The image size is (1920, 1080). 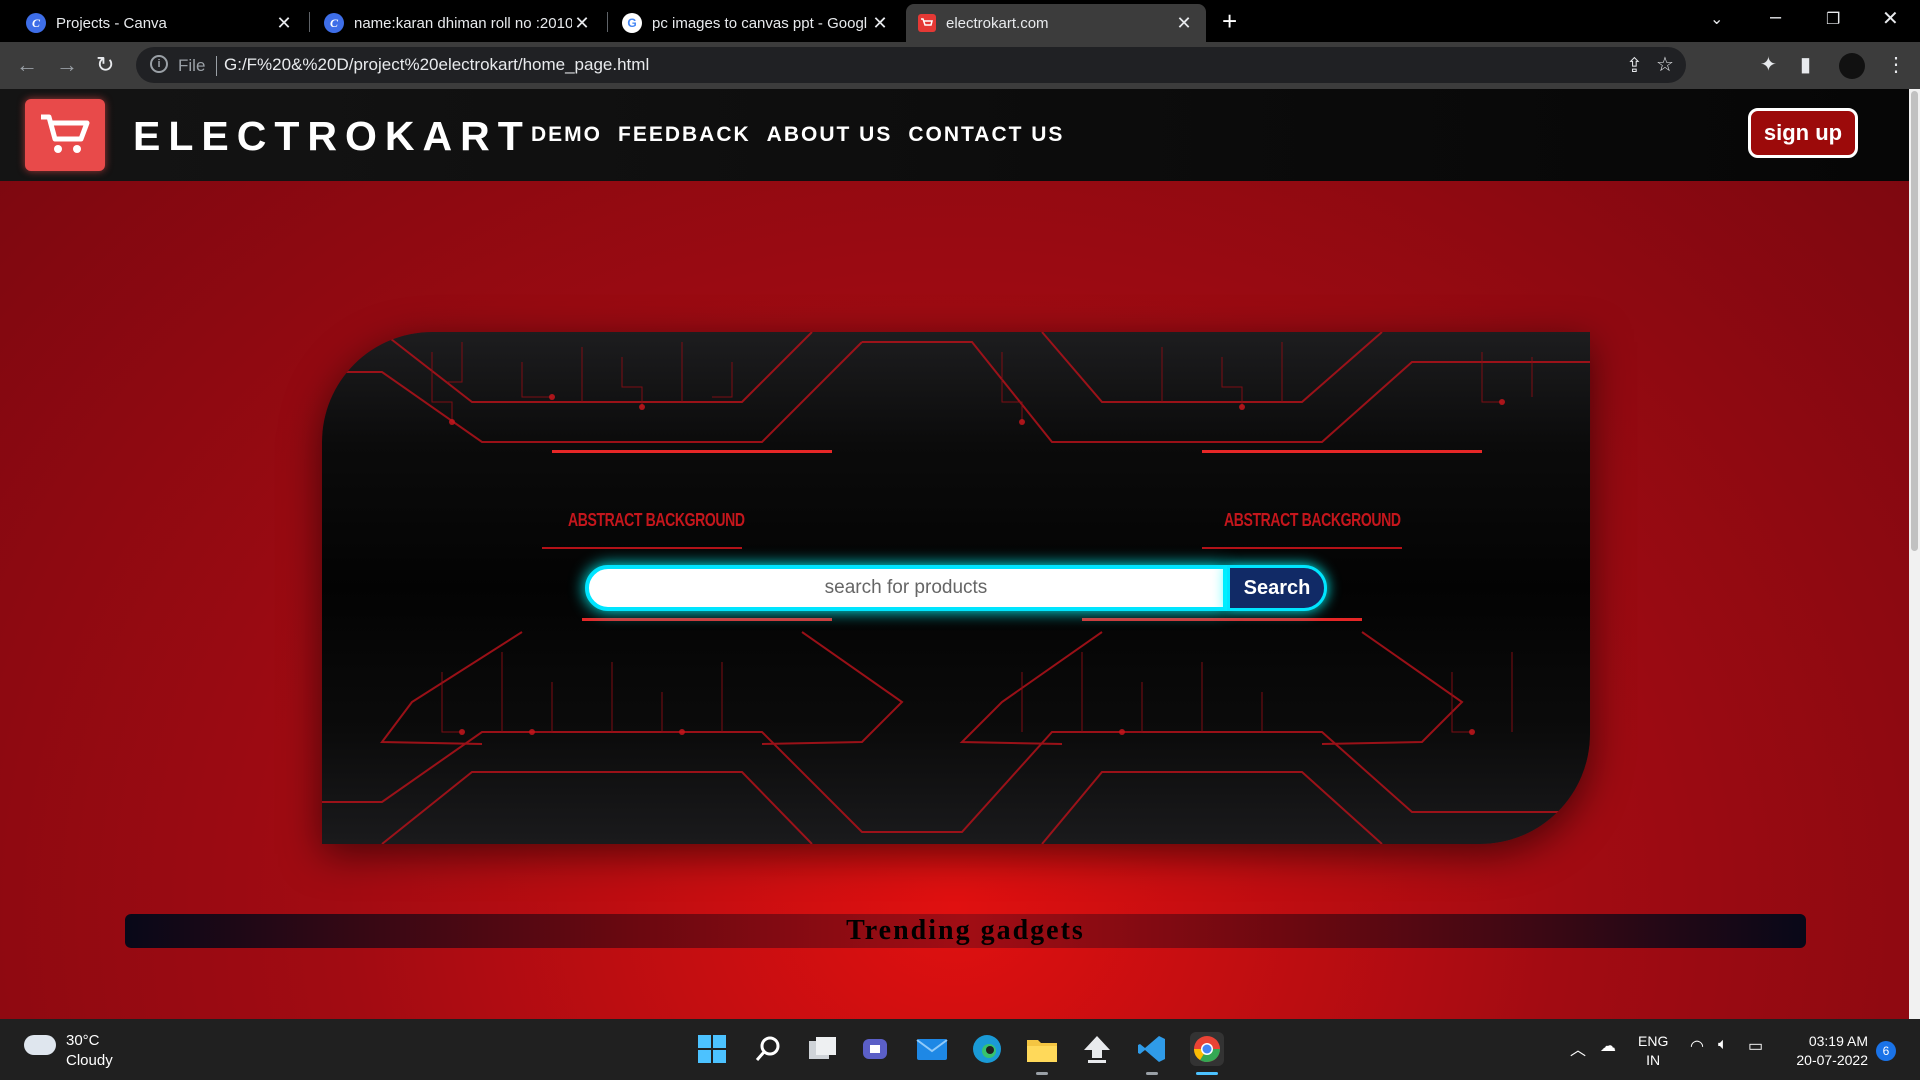 What do you see at coordinates (997, 23) in the screenshot?
I see `tab-title: electrokart.com` at bounding box center [997, 23].